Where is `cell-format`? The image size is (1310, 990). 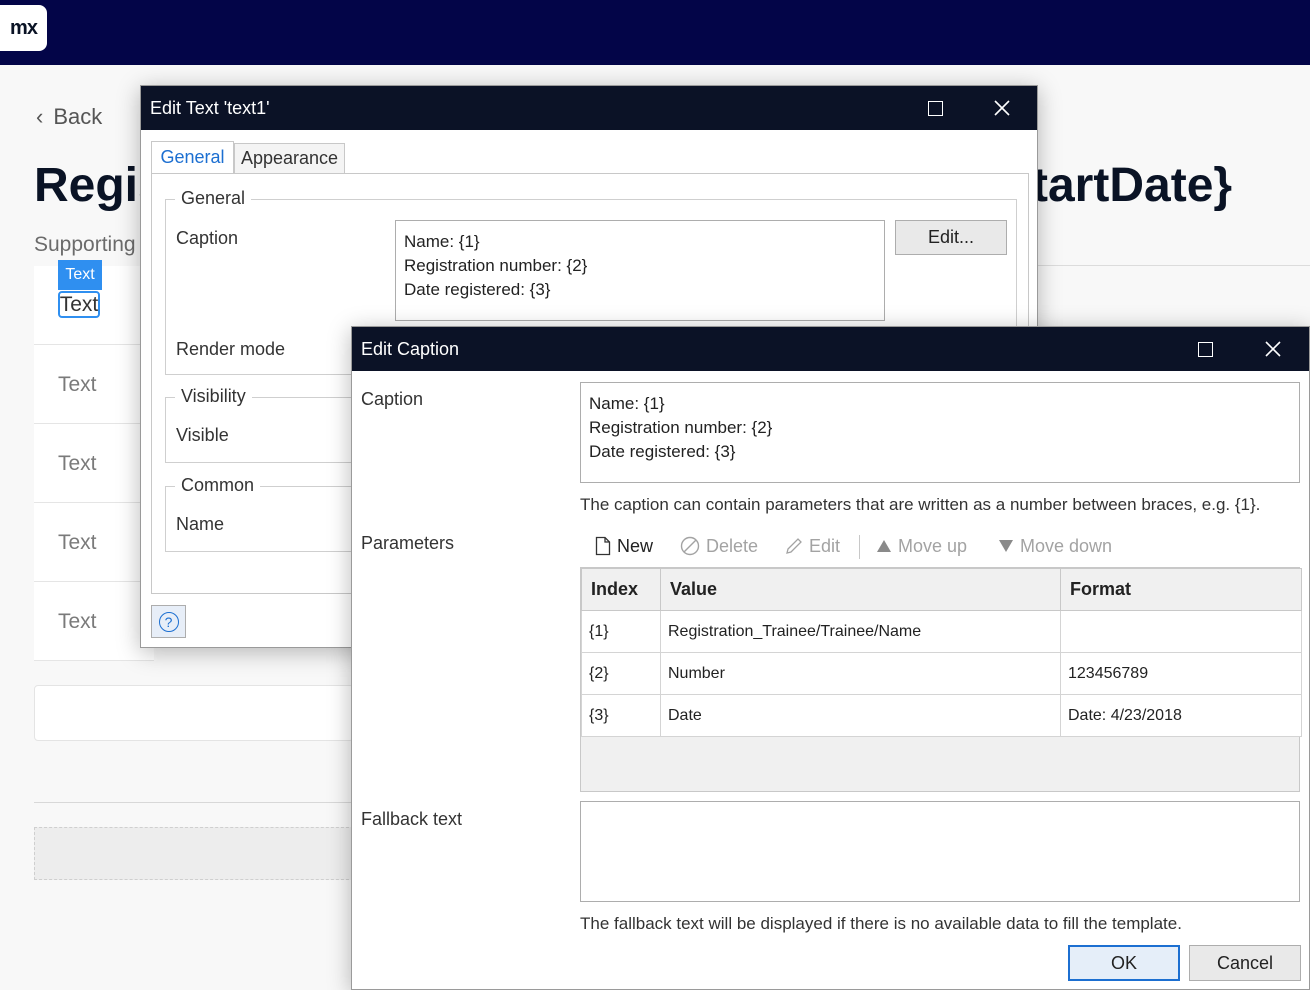 cell-format is located at coordinates (1181, 631).